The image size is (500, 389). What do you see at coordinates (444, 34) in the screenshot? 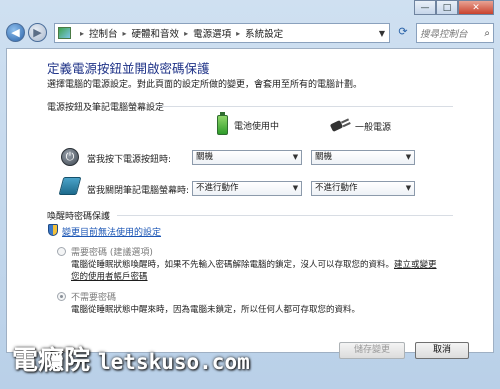
I see `search-placeholder: 搜尋控制台` at bounding box center [444, 34].